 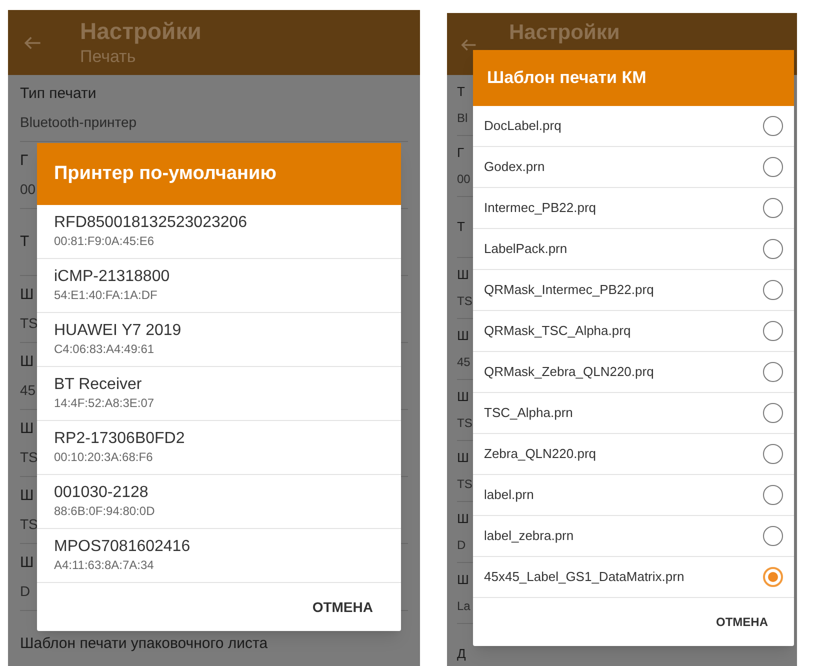 What do you see at coordinates (105, 511) in the screenshot?
I see `device-address: 88:6B:0F:94:80:0D` at bounding box center [105, 511].